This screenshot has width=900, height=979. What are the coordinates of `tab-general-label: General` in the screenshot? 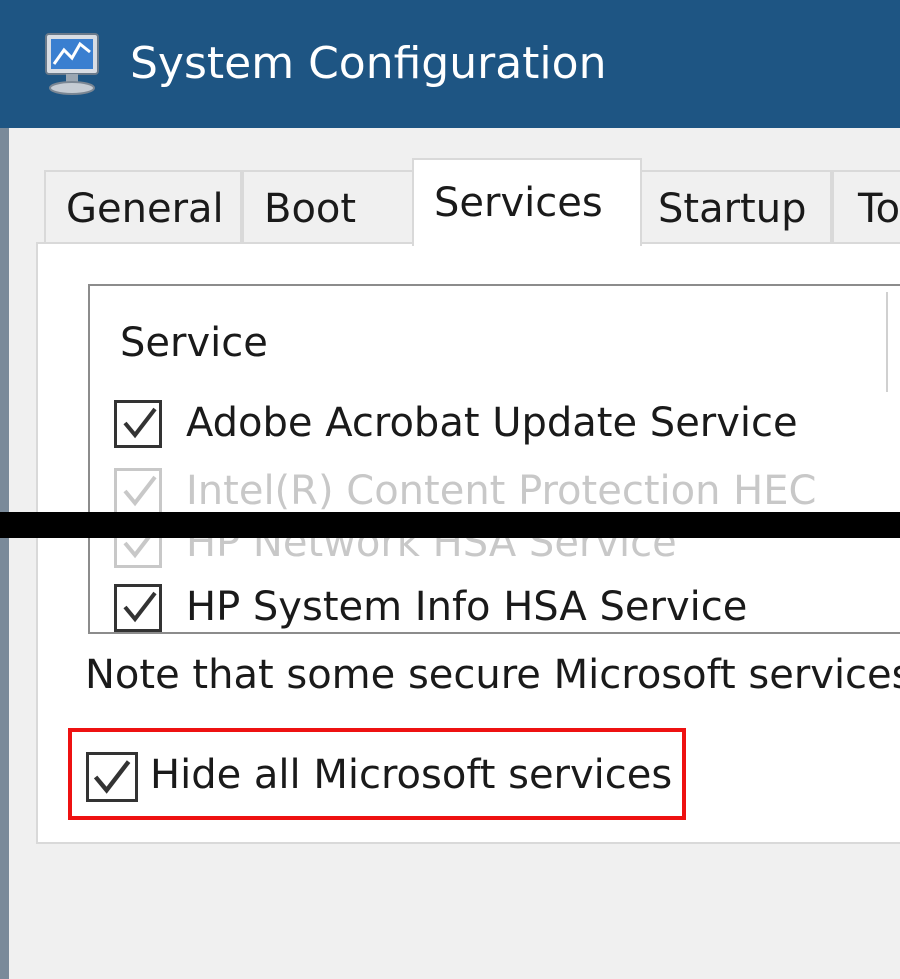 It's located at (145, 209).